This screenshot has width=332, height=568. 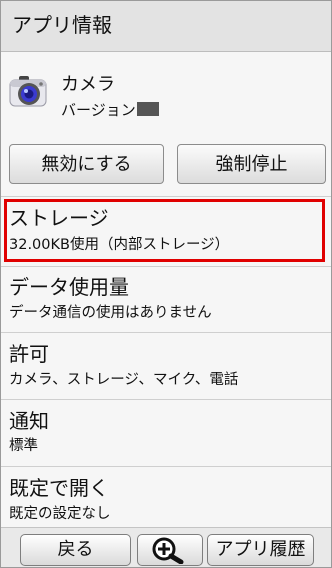 What do you see at coordinates (147, 109) in the screenshot?
I see `version-redacted` at bounding box center [147, 109].